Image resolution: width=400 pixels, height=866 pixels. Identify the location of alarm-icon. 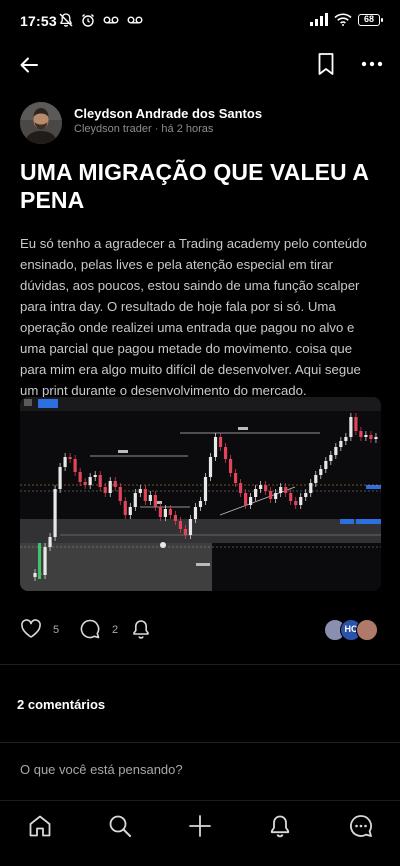
(88, 20).